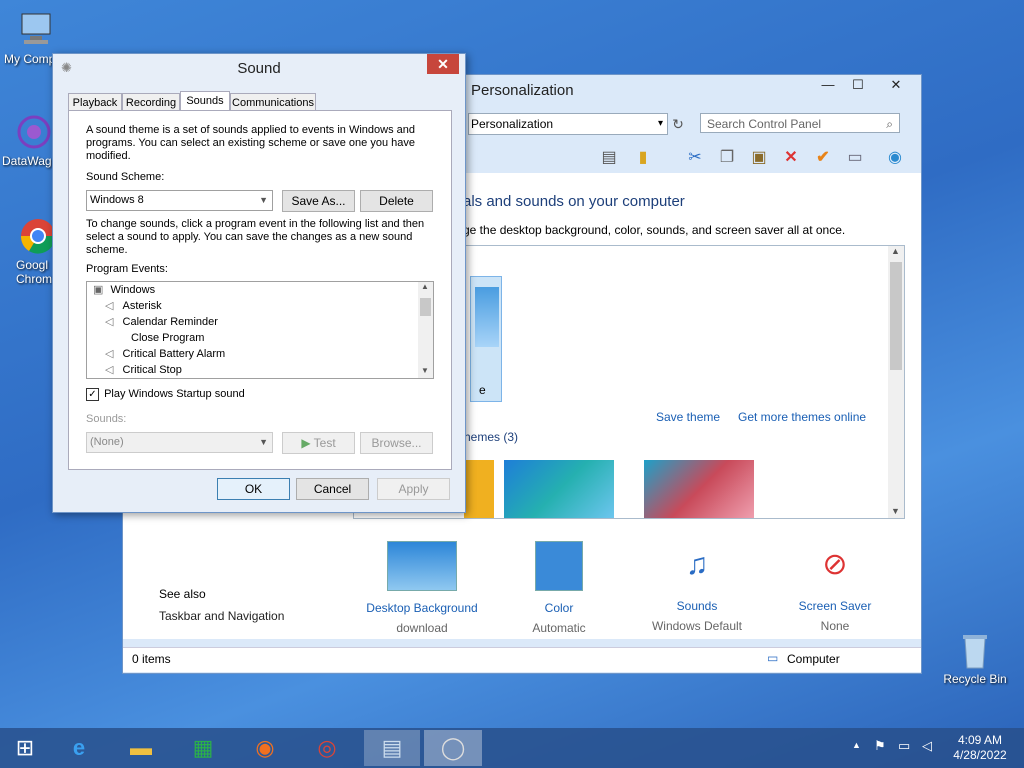  I want to click on chevron-down-icon: ▾, so click(660, 124).